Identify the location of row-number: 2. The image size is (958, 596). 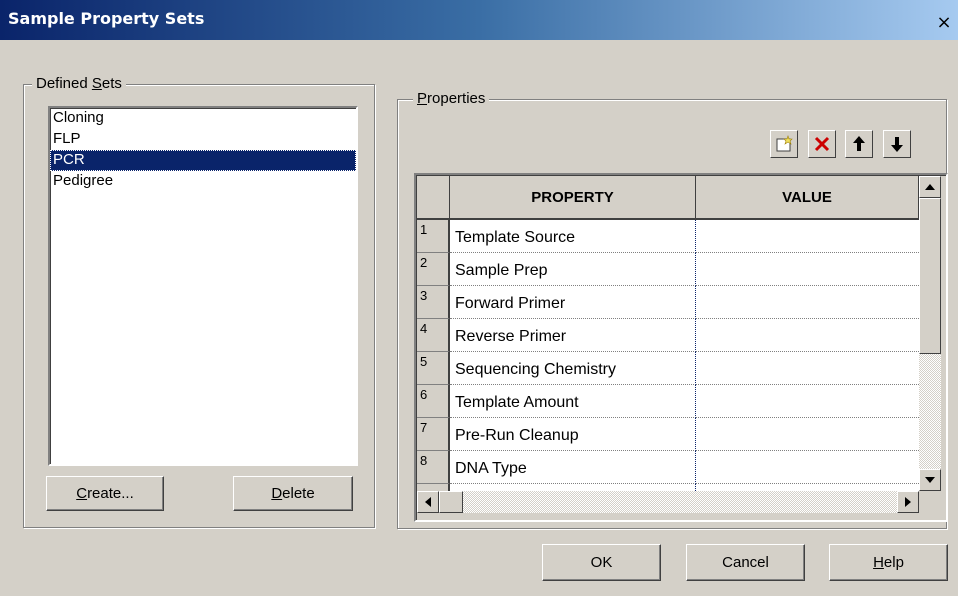
(433, 269).